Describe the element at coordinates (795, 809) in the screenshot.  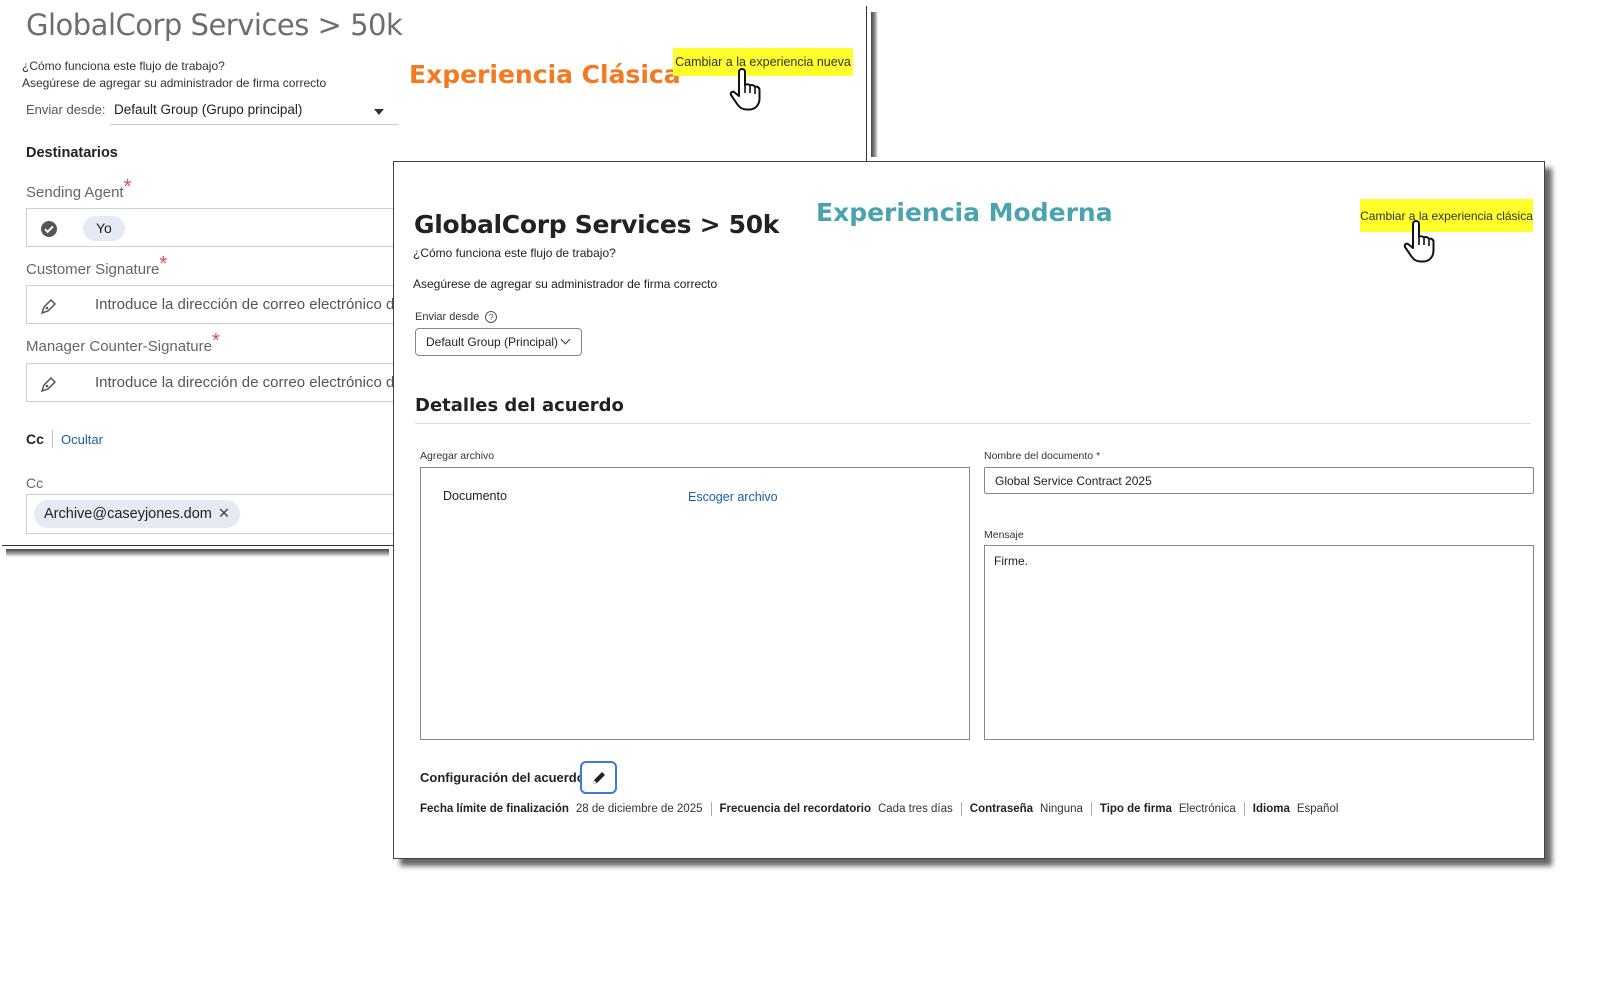
I see `reminder-key: Frecuencia del recordatorio` at that location.